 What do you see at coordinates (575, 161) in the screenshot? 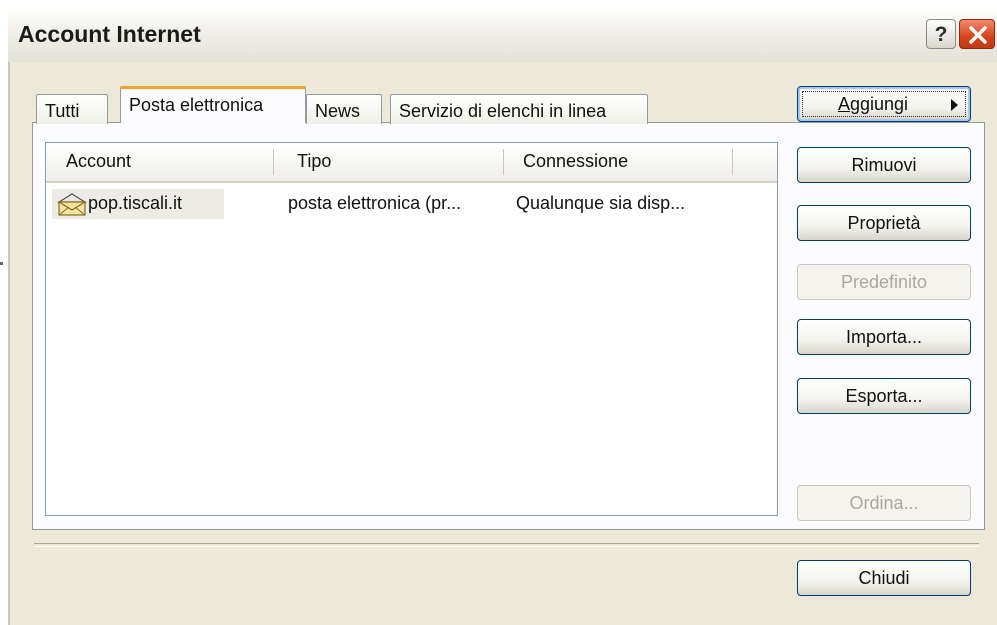
I see `column-header-connessione: Connessione` at bounding box center [575, 161].